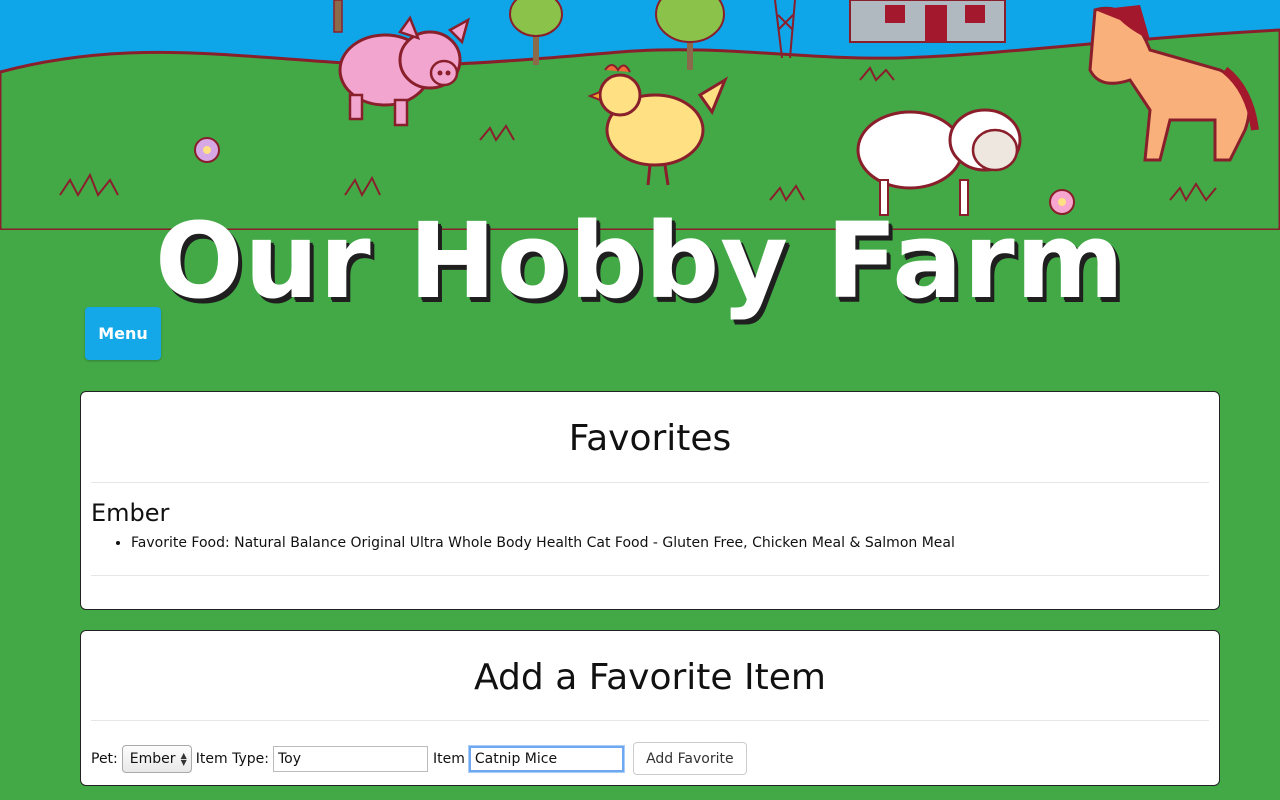  Describe the element at coordinates (448, 758) in the screenshot. I see `item-label: Item` at that location.